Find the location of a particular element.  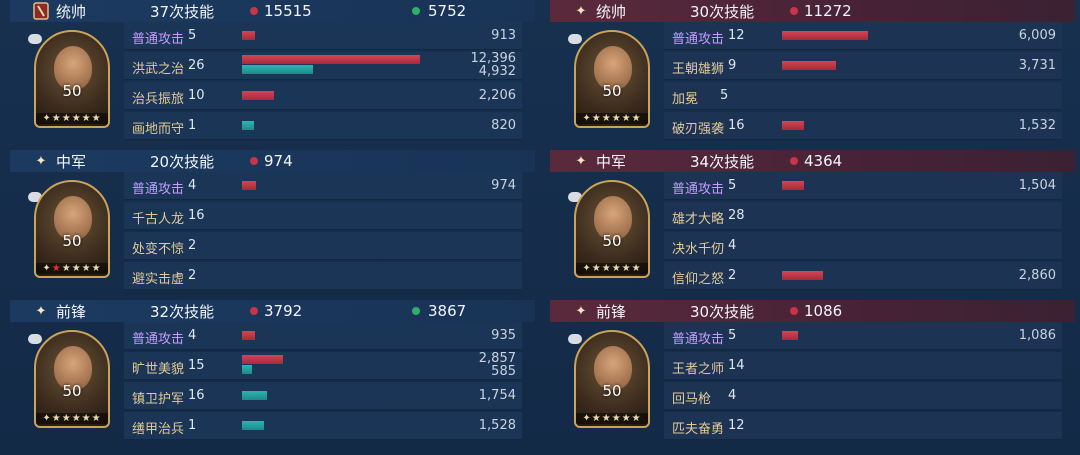

troop-icon is located at coordinates (35, 339).